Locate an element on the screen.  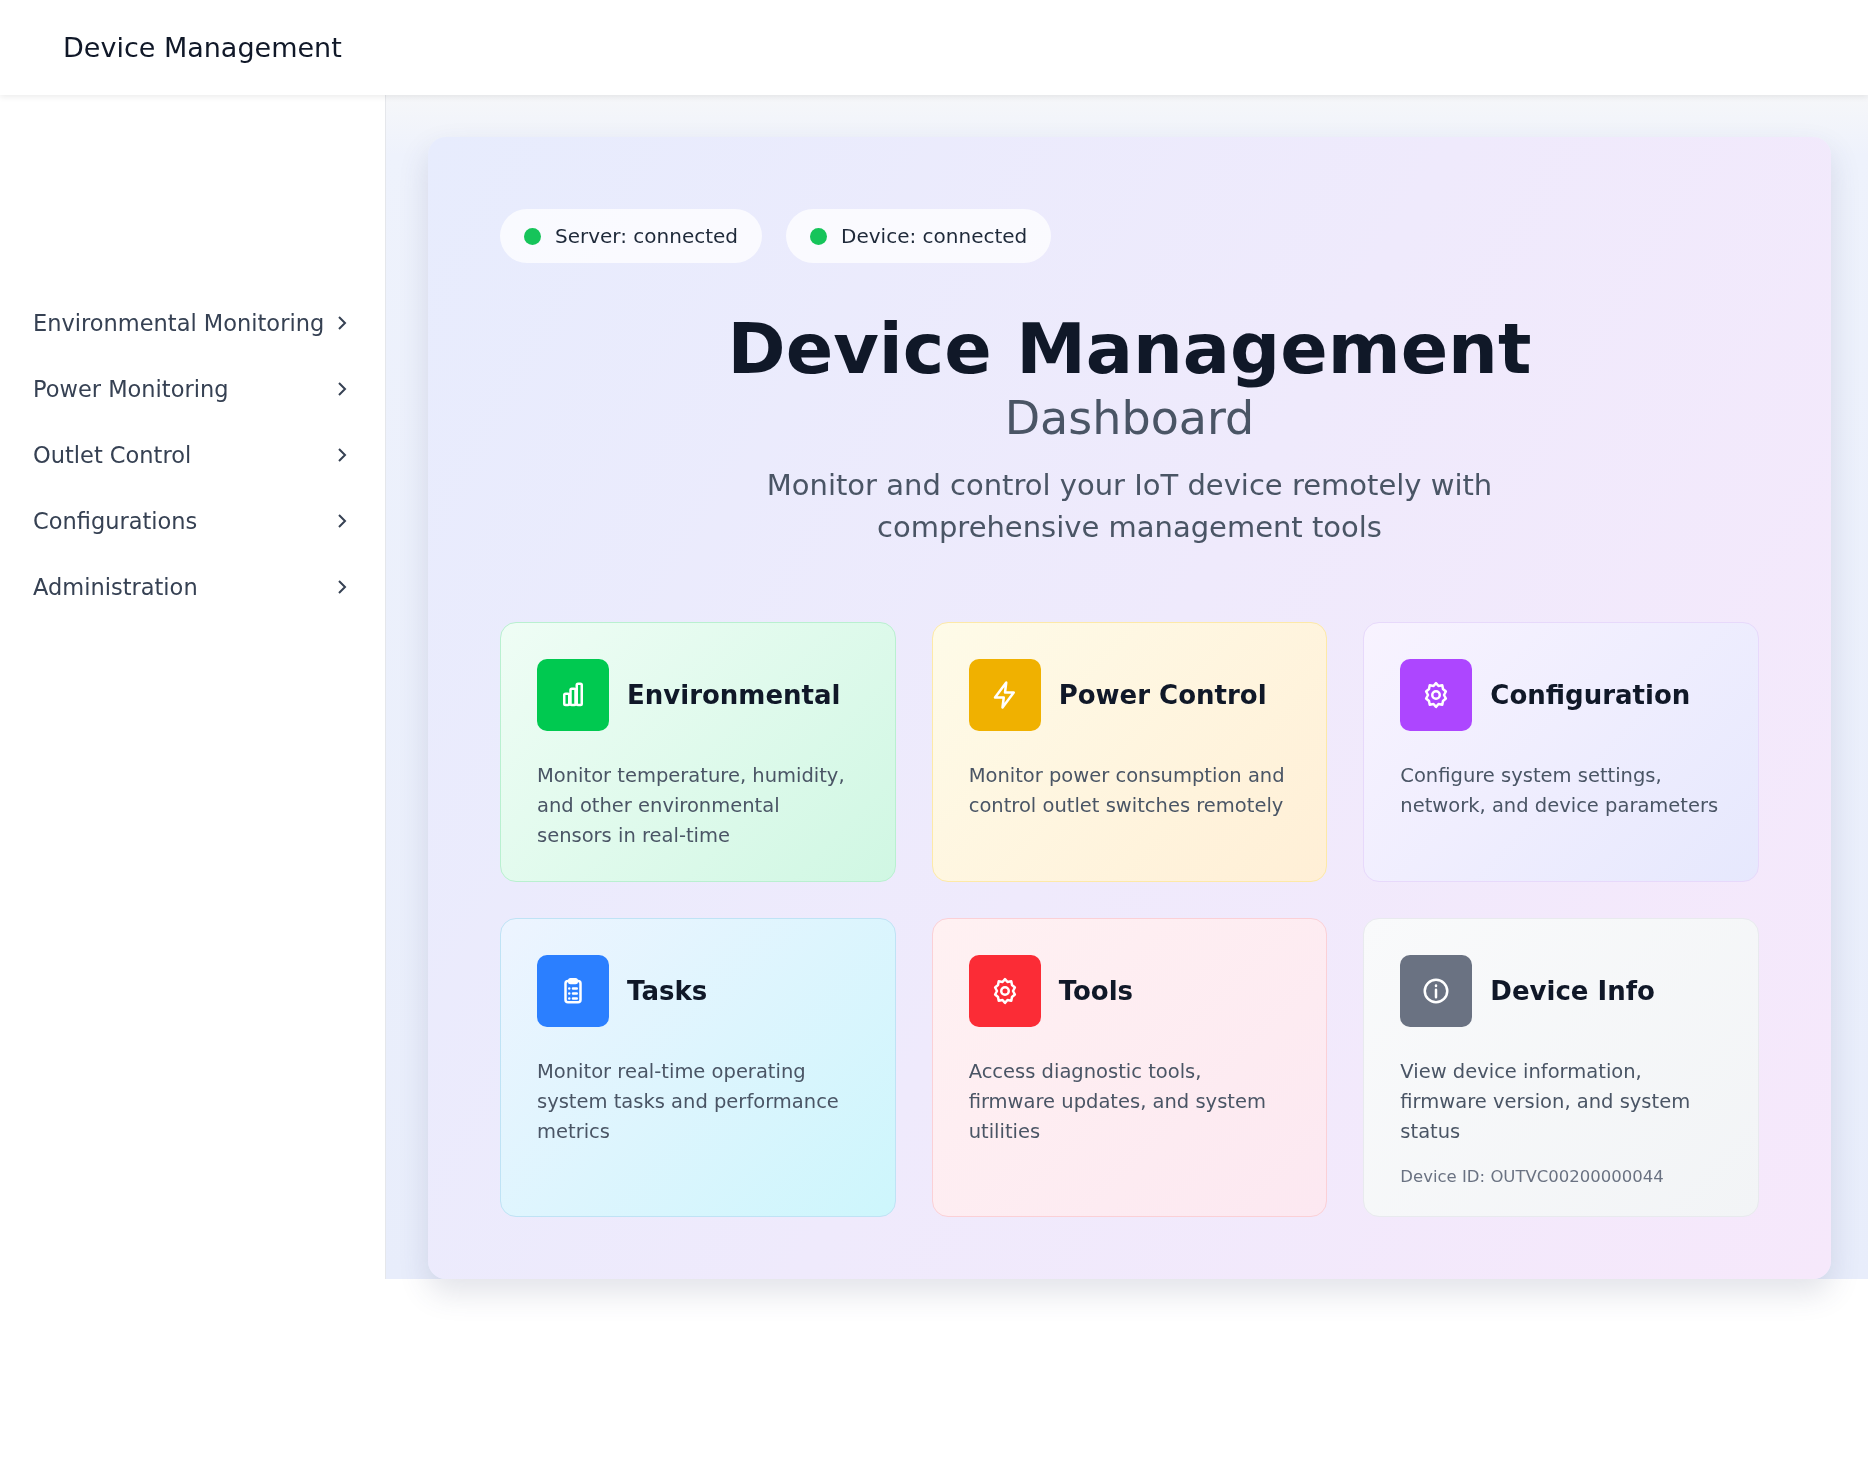
card-title: Tools is located at coordinates (1096, 990).